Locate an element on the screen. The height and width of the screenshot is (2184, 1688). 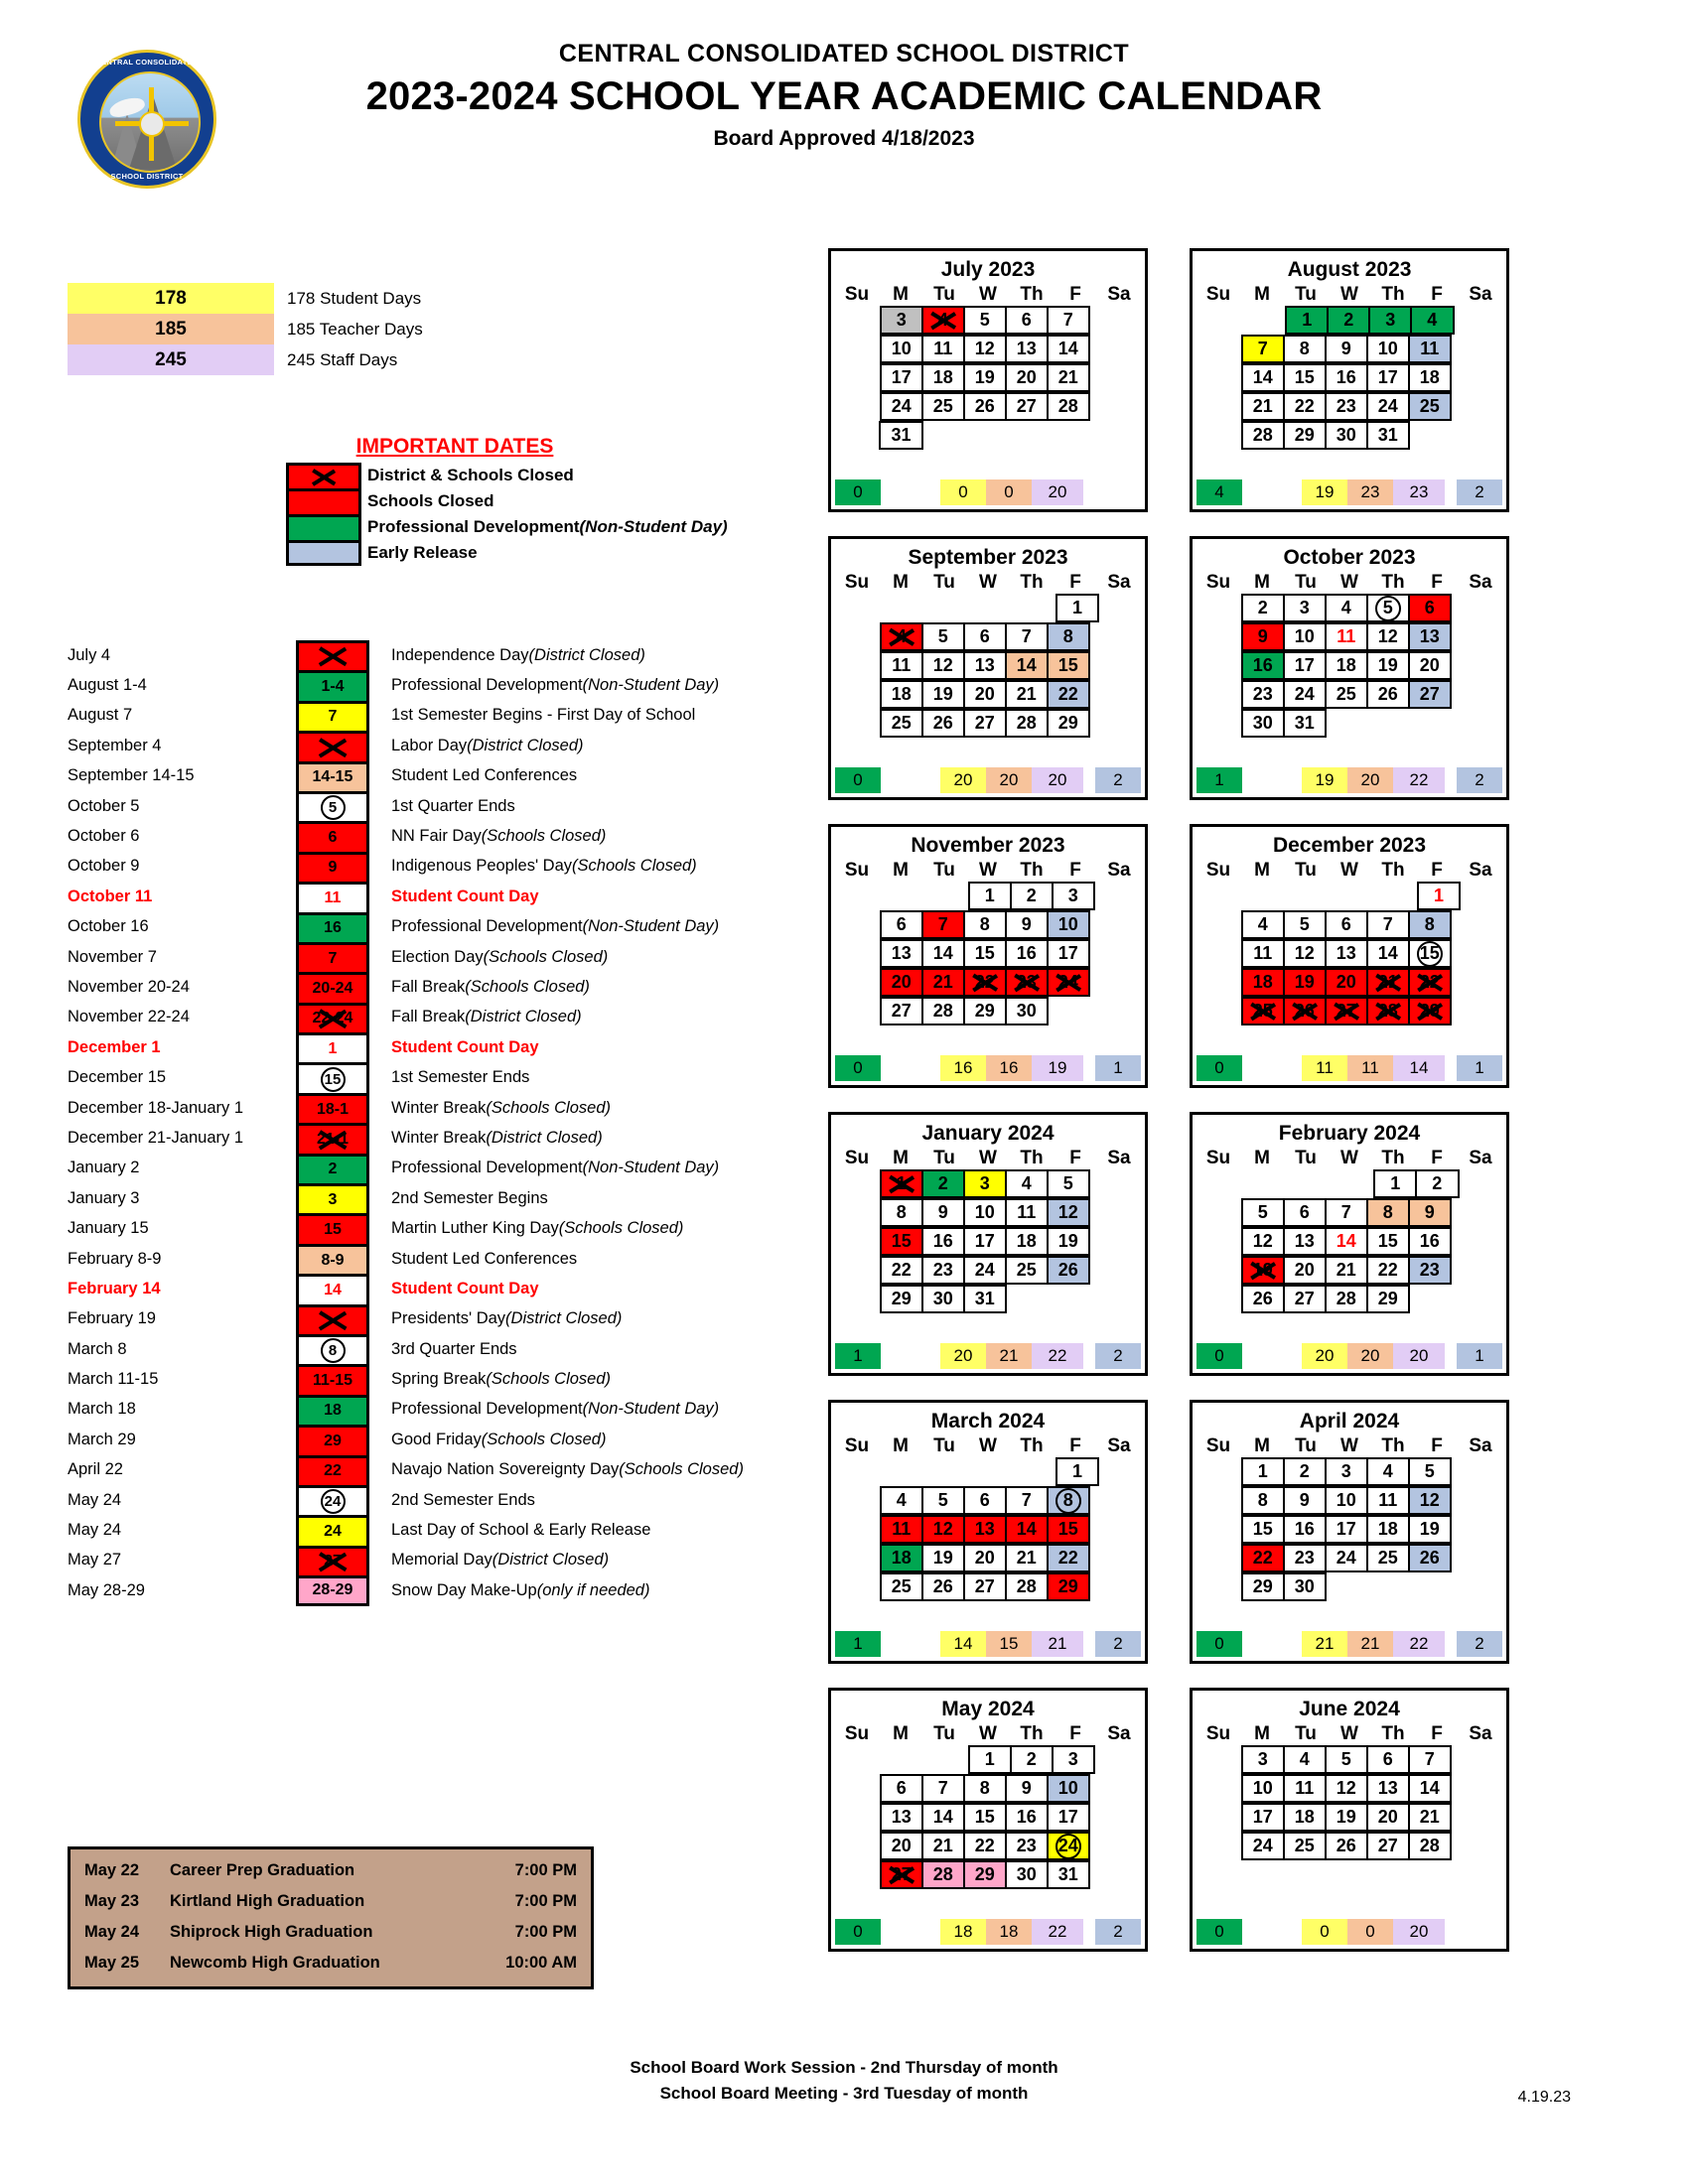
day-cell: 20 is located at coordinates (1026, 377).